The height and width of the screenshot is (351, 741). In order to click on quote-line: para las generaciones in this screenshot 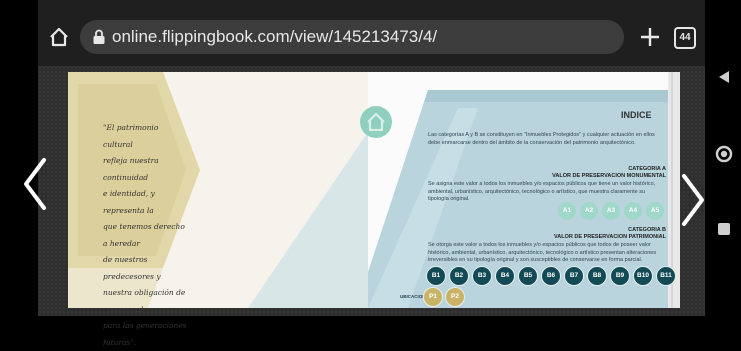, I will do `click(145, 326)`.